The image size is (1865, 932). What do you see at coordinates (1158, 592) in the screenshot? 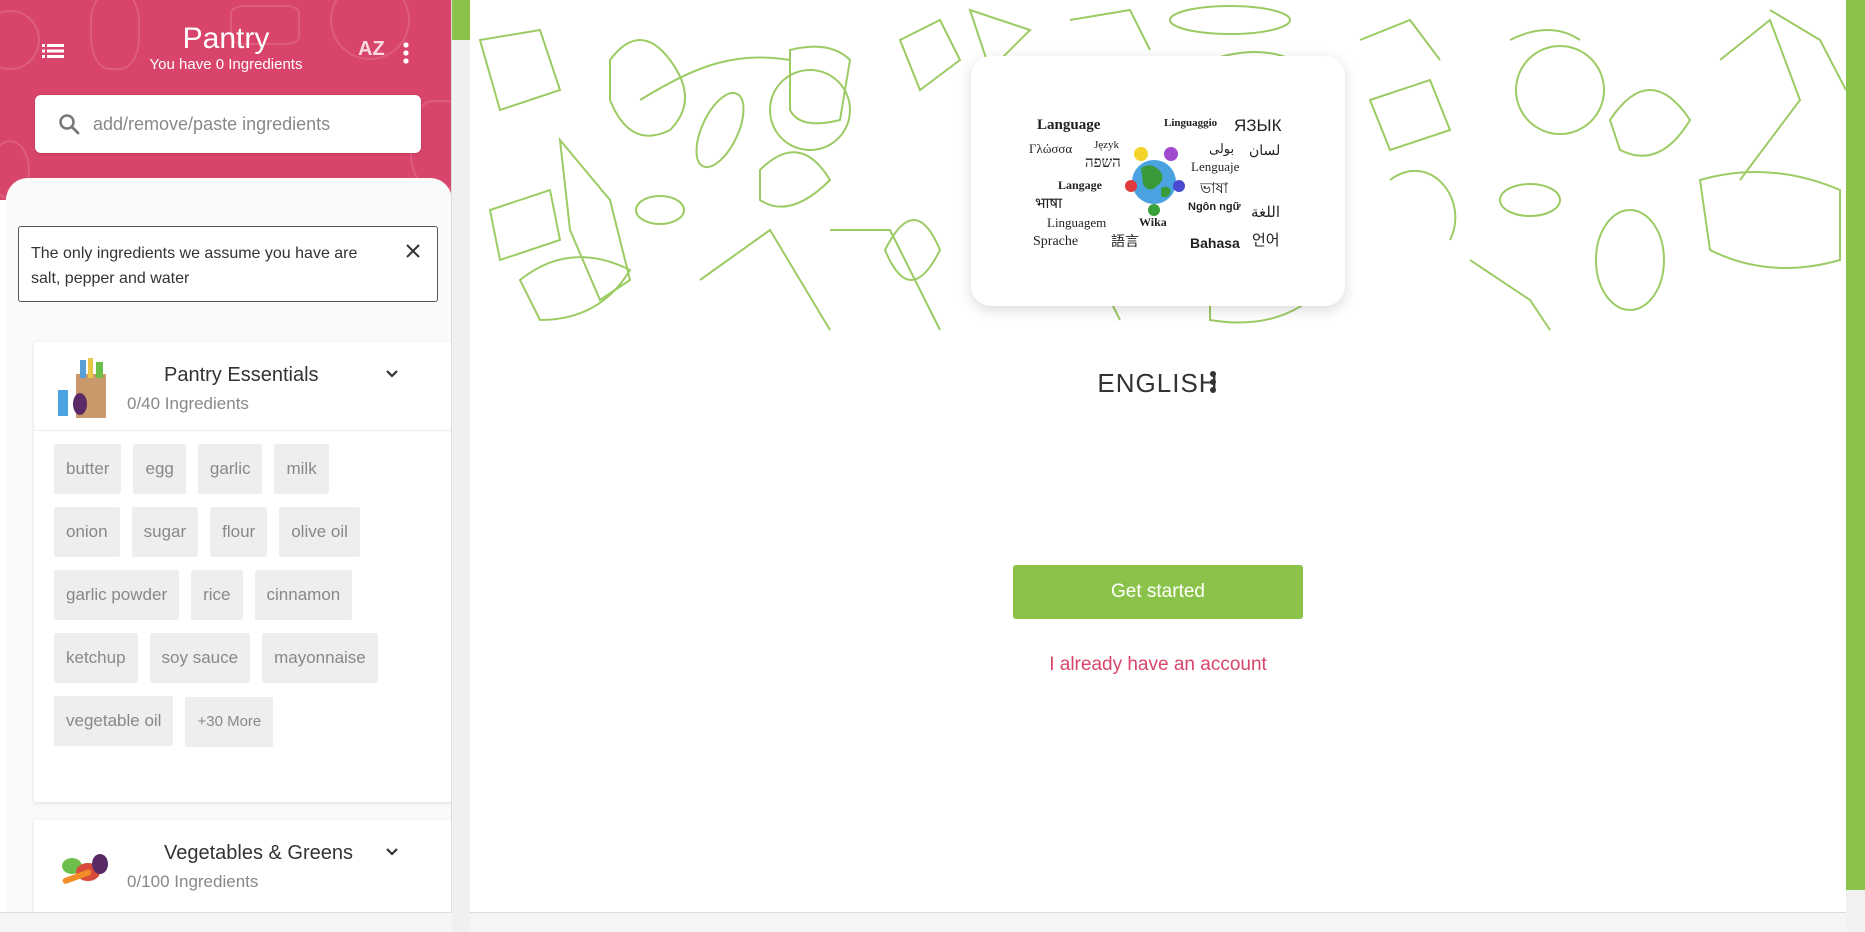
I see `get-started-button: Get started` at bounding box center [1158, 592].